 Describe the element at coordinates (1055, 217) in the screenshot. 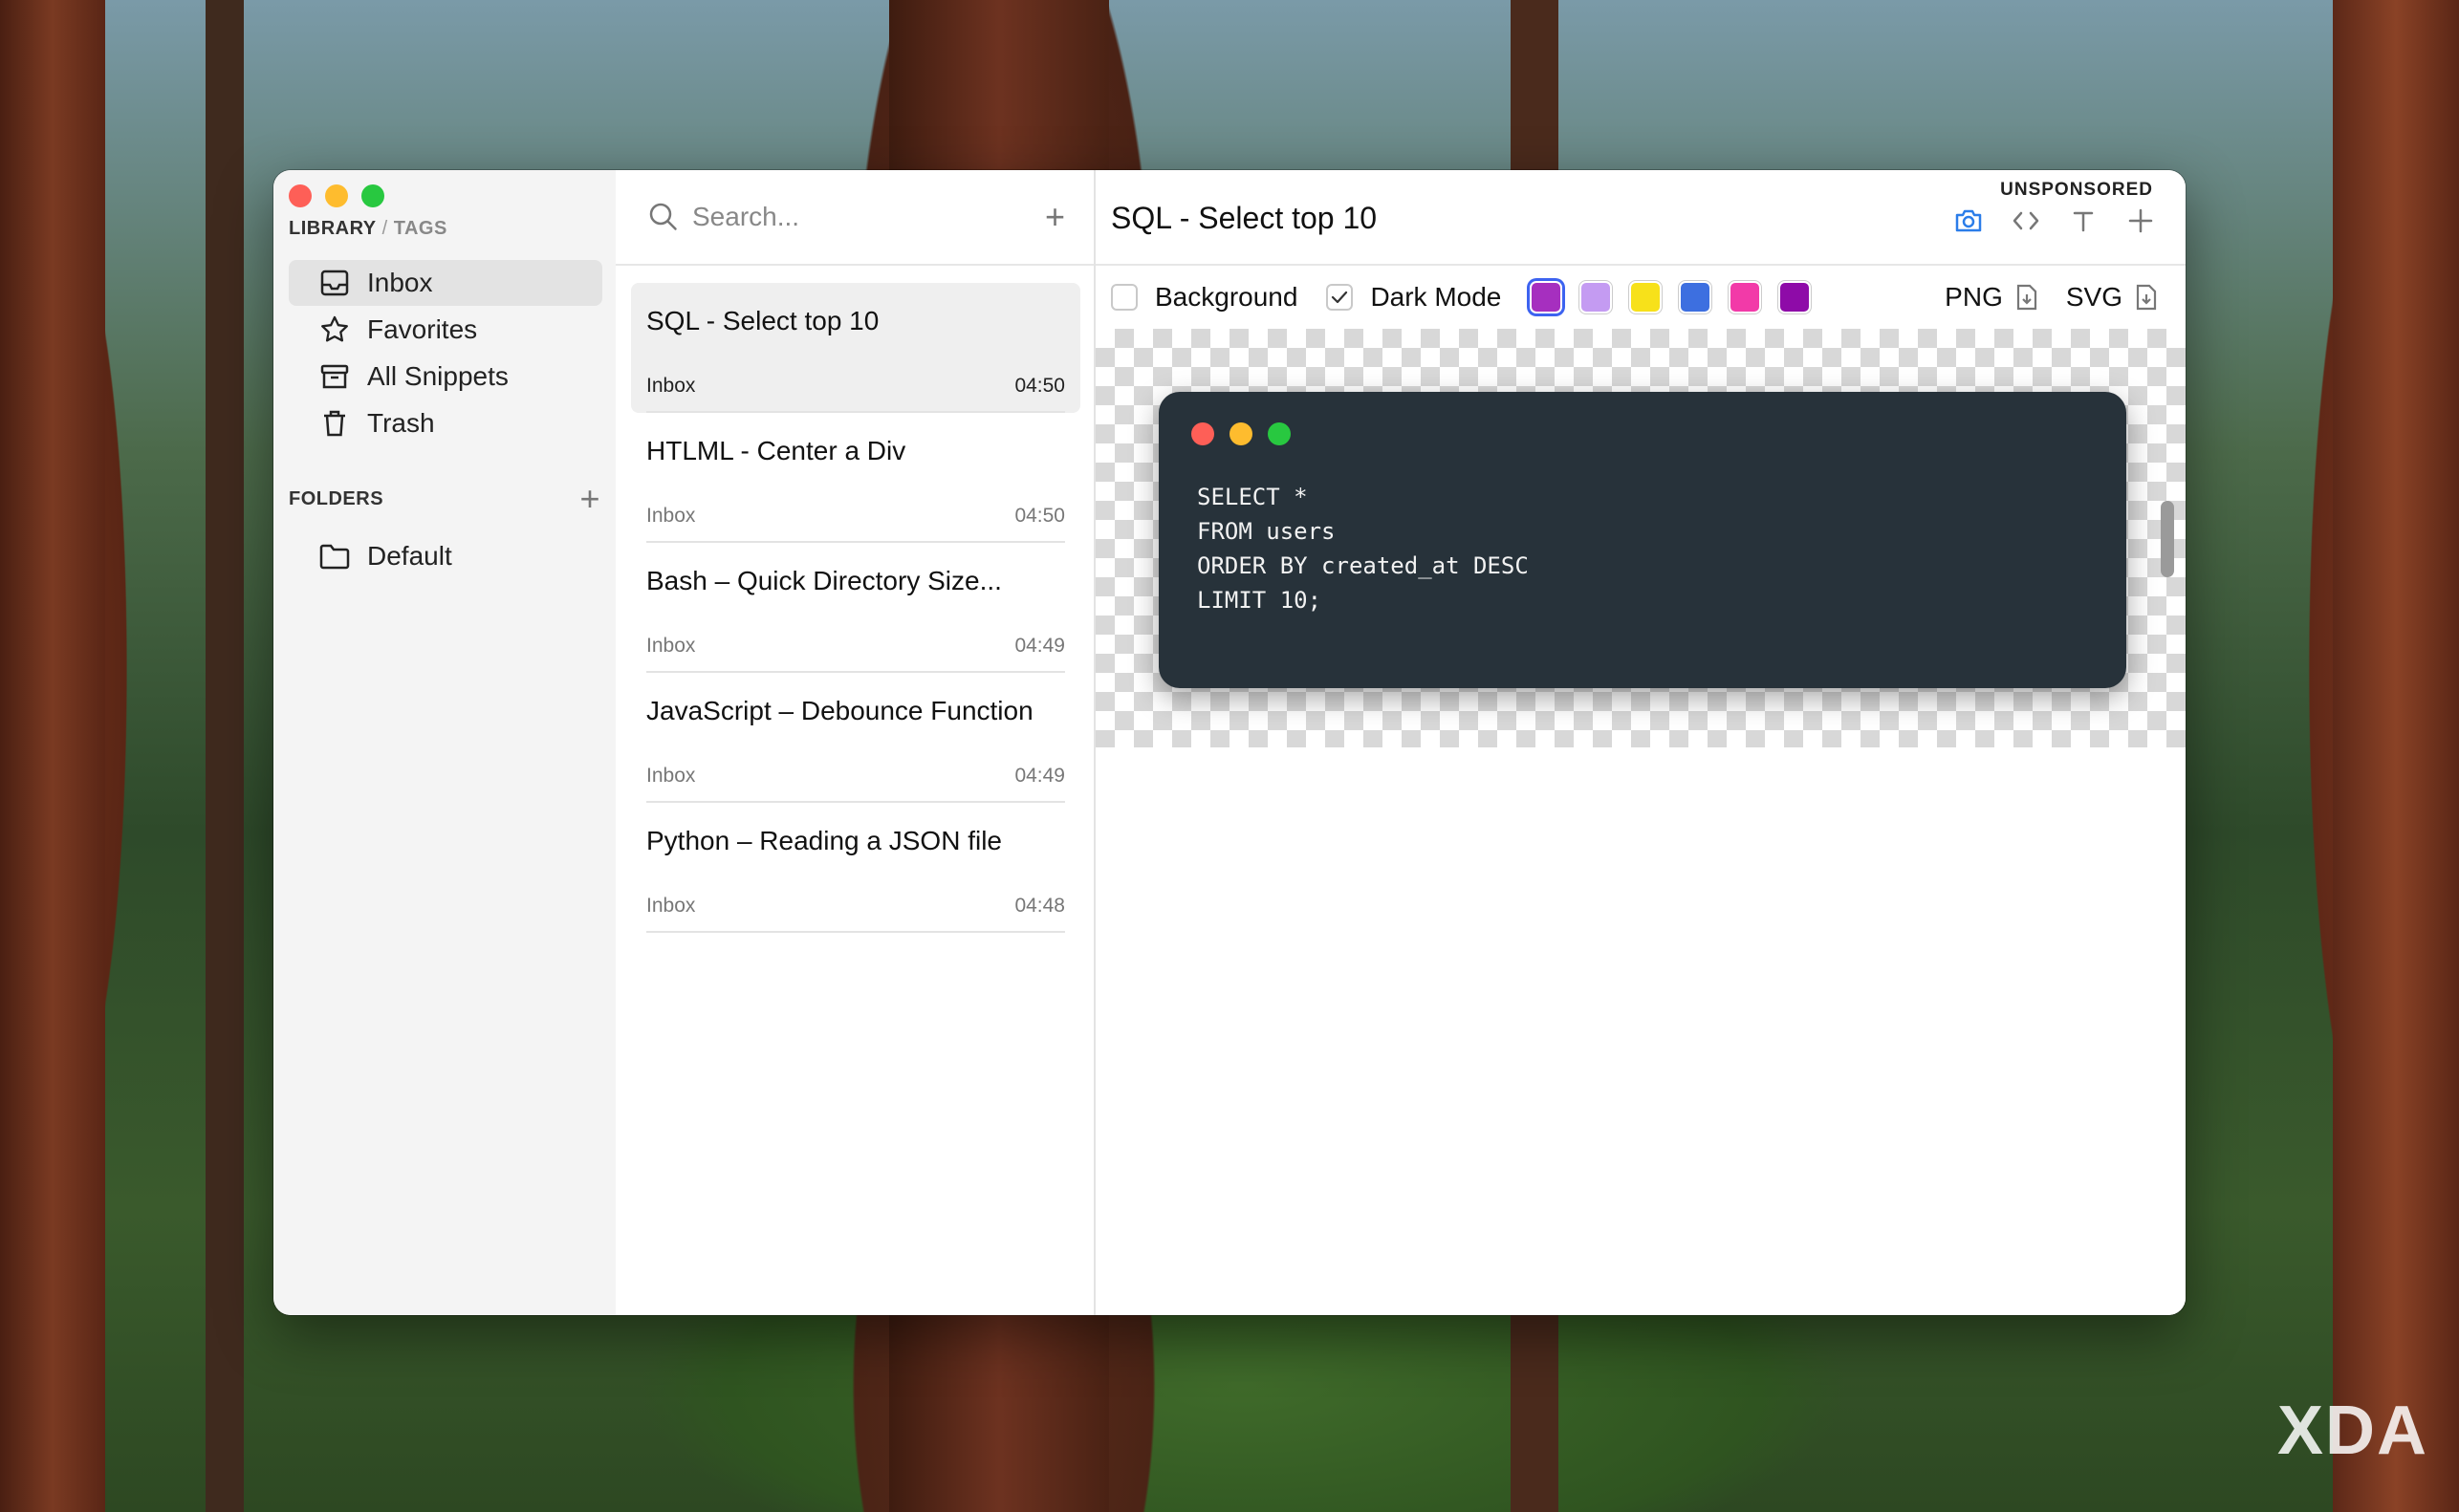

I see `add-snippet-button: +` at that location.